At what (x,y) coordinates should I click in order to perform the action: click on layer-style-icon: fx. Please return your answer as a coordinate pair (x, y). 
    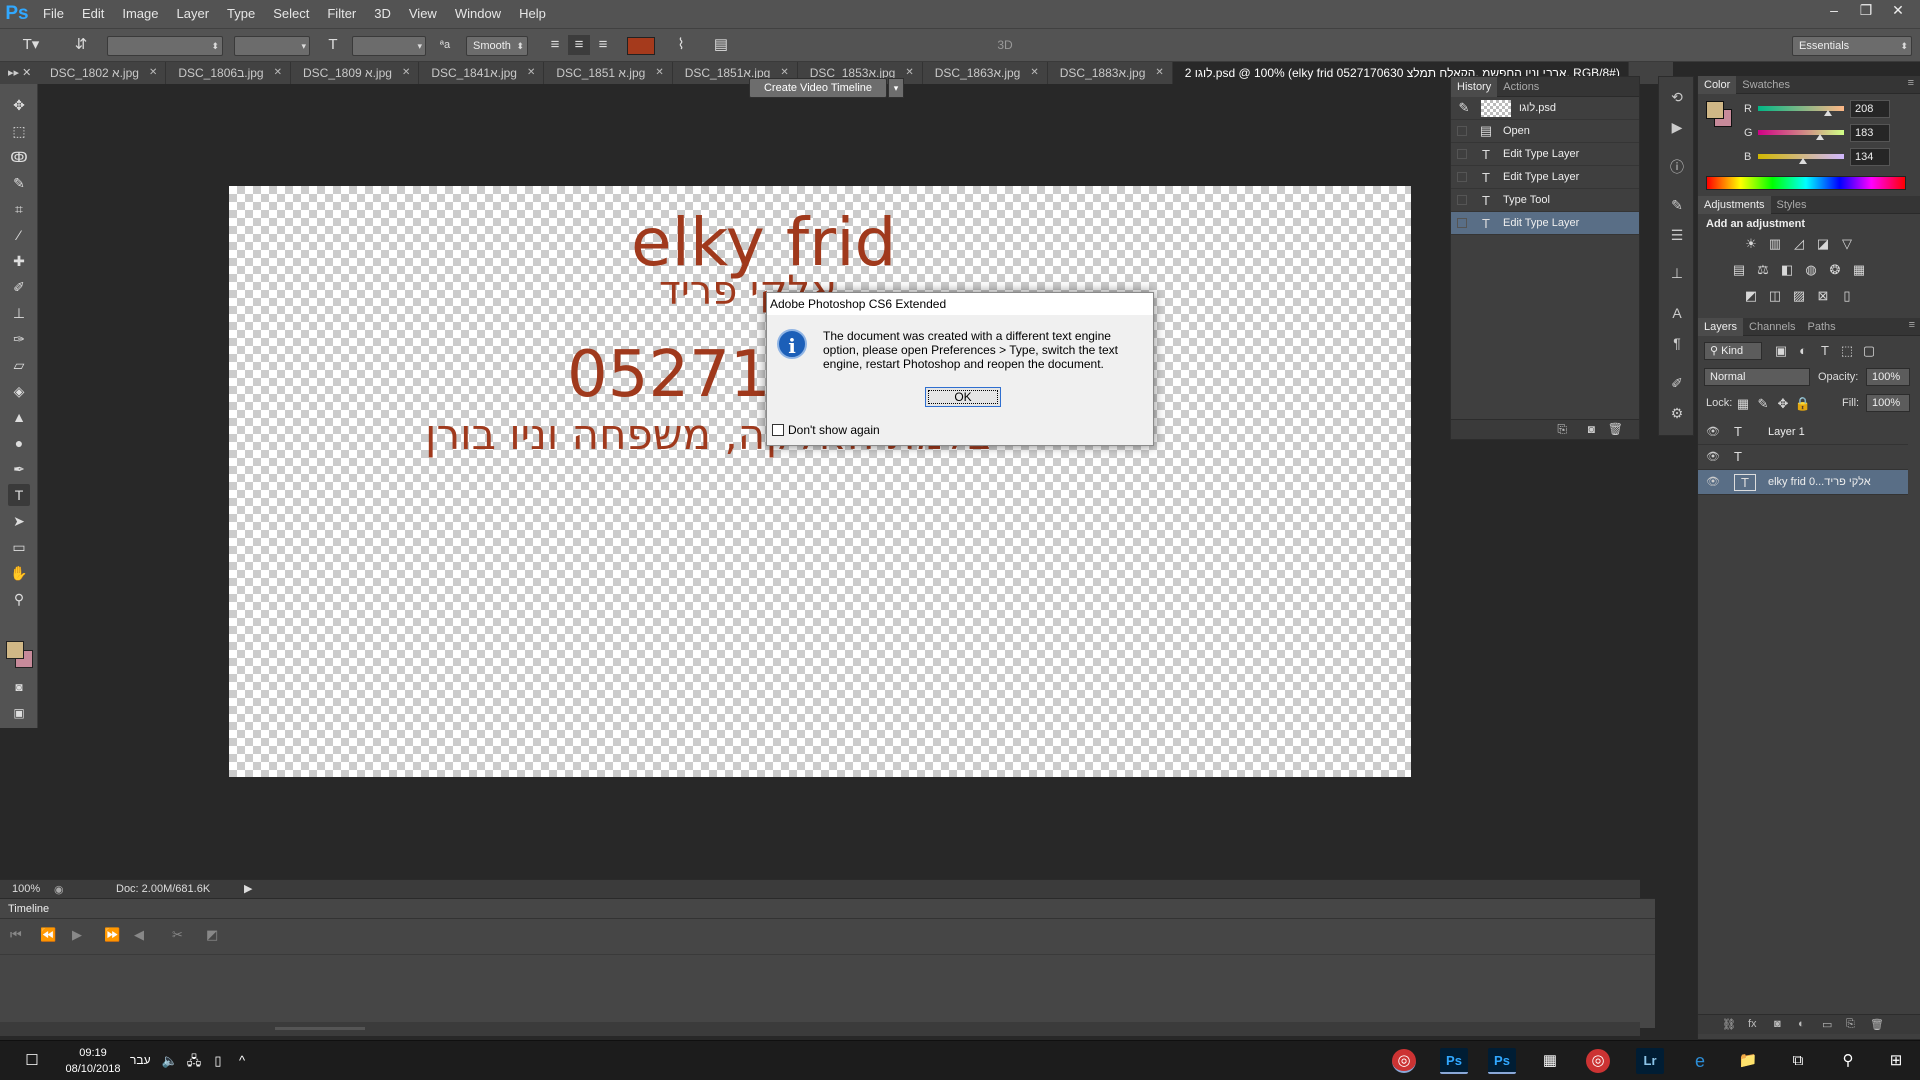
    Looking at the image, I should click on (1752, 1024).